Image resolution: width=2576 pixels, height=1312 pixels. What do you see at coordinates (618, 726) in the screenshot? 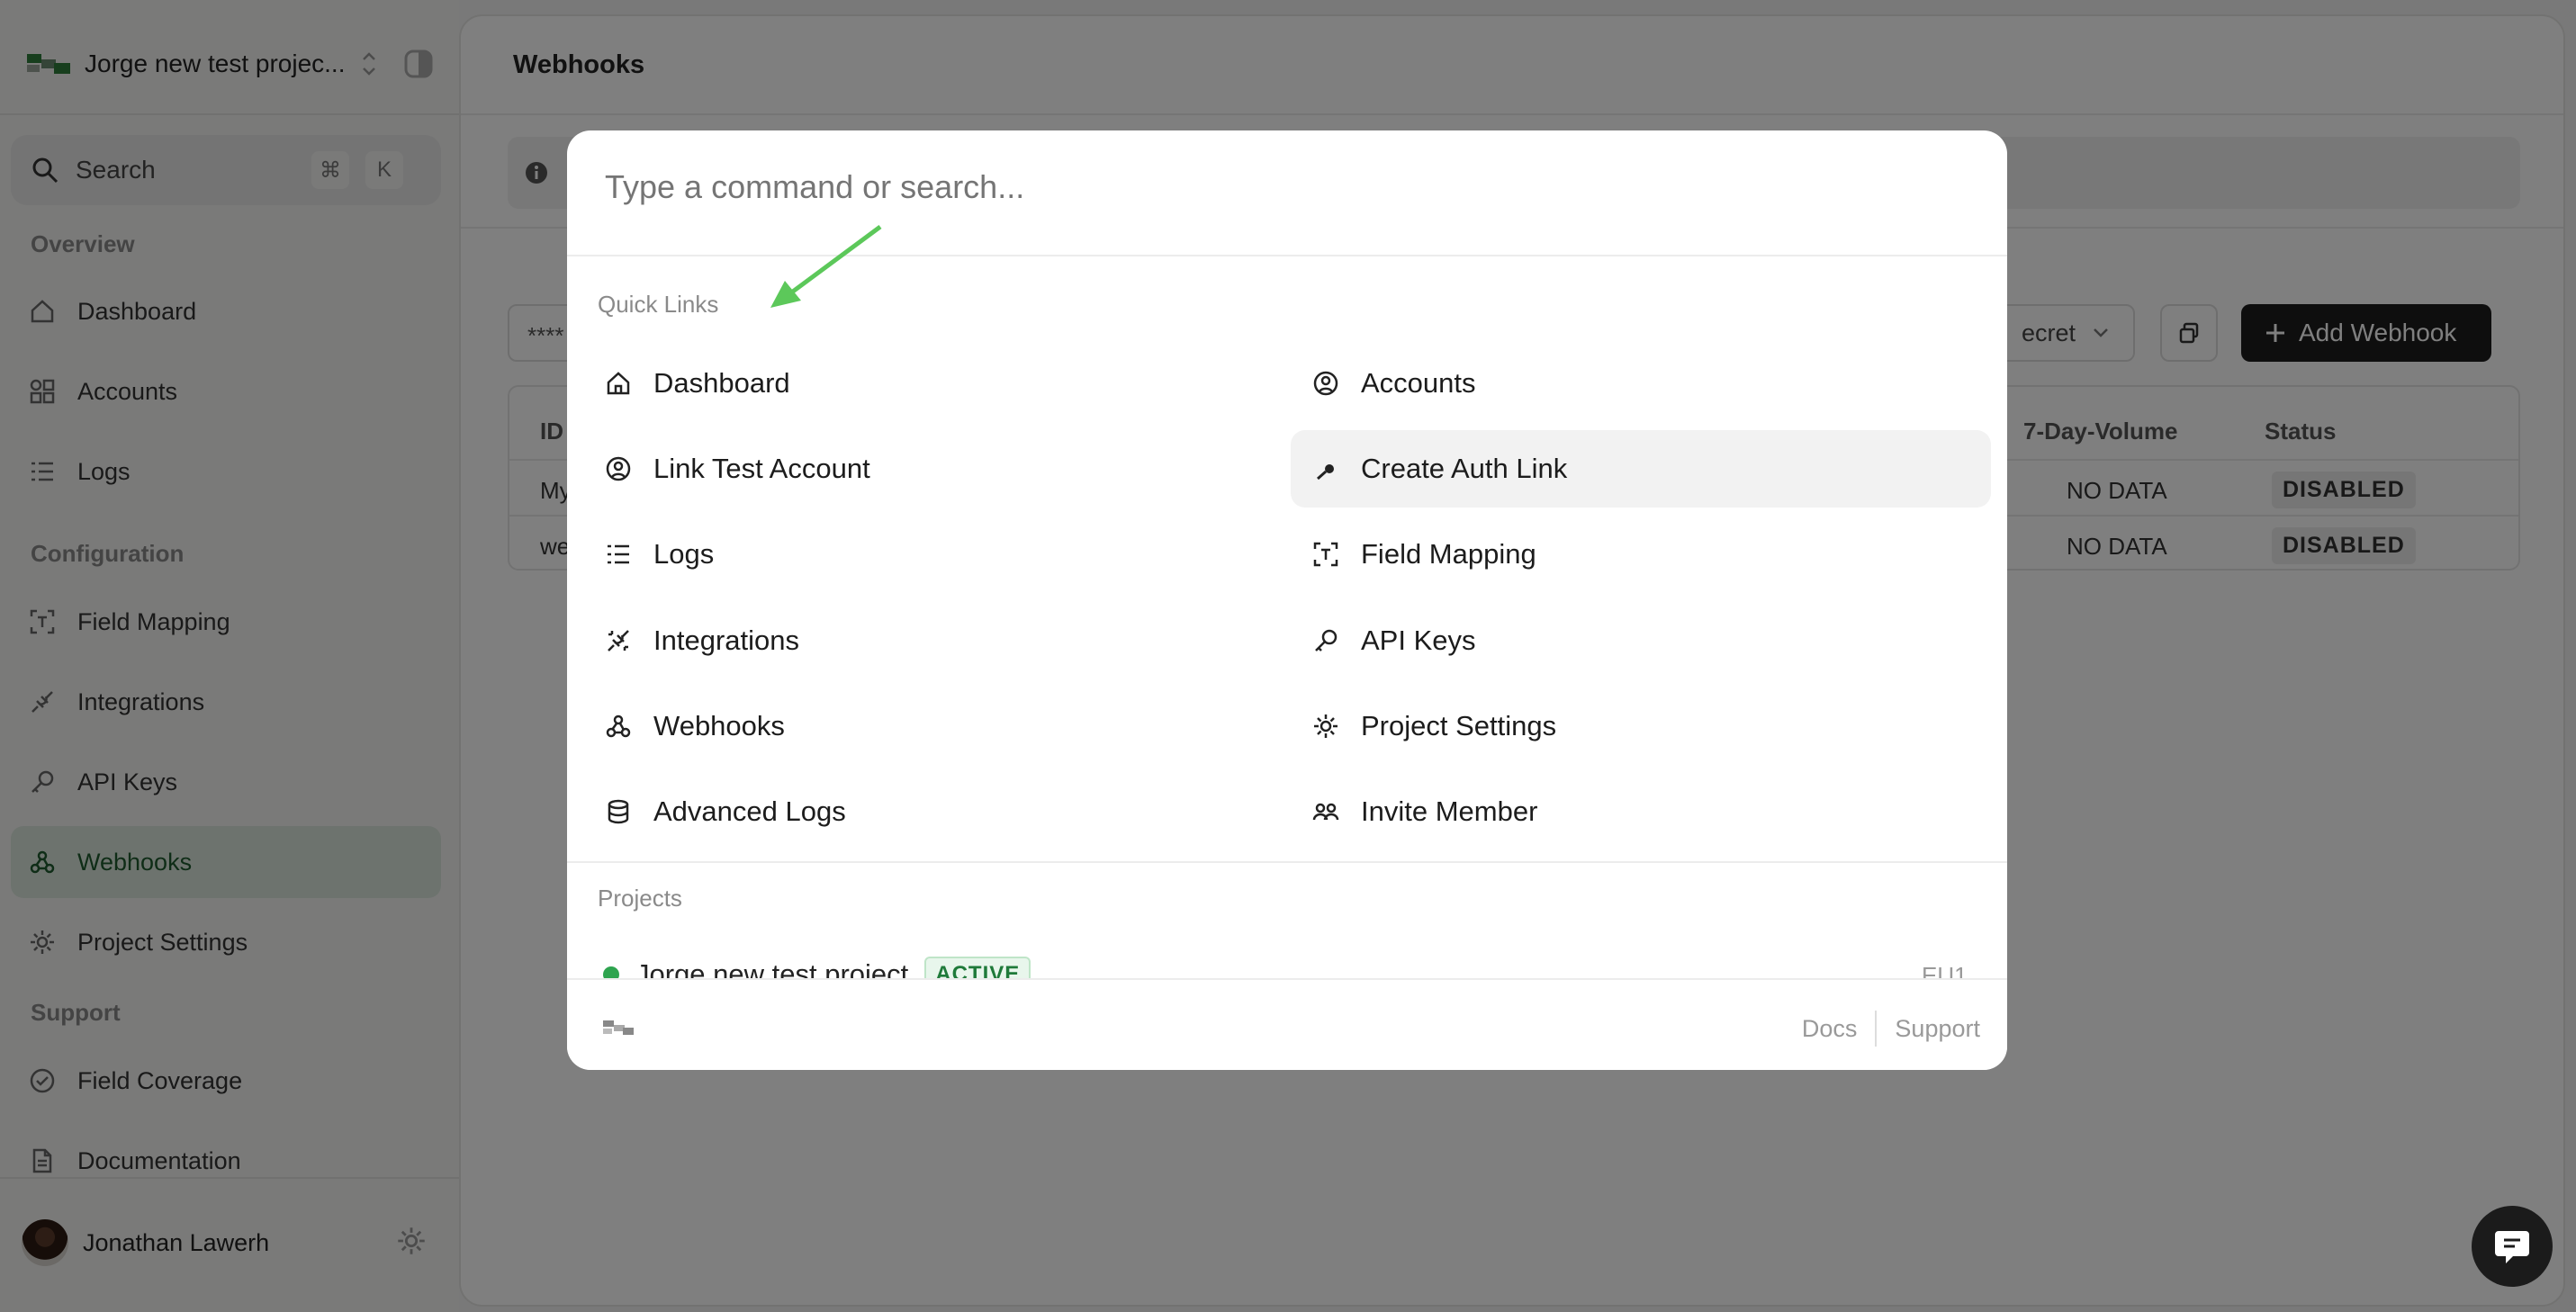
I see `webhook-icon` at bounding box center [618, 726].